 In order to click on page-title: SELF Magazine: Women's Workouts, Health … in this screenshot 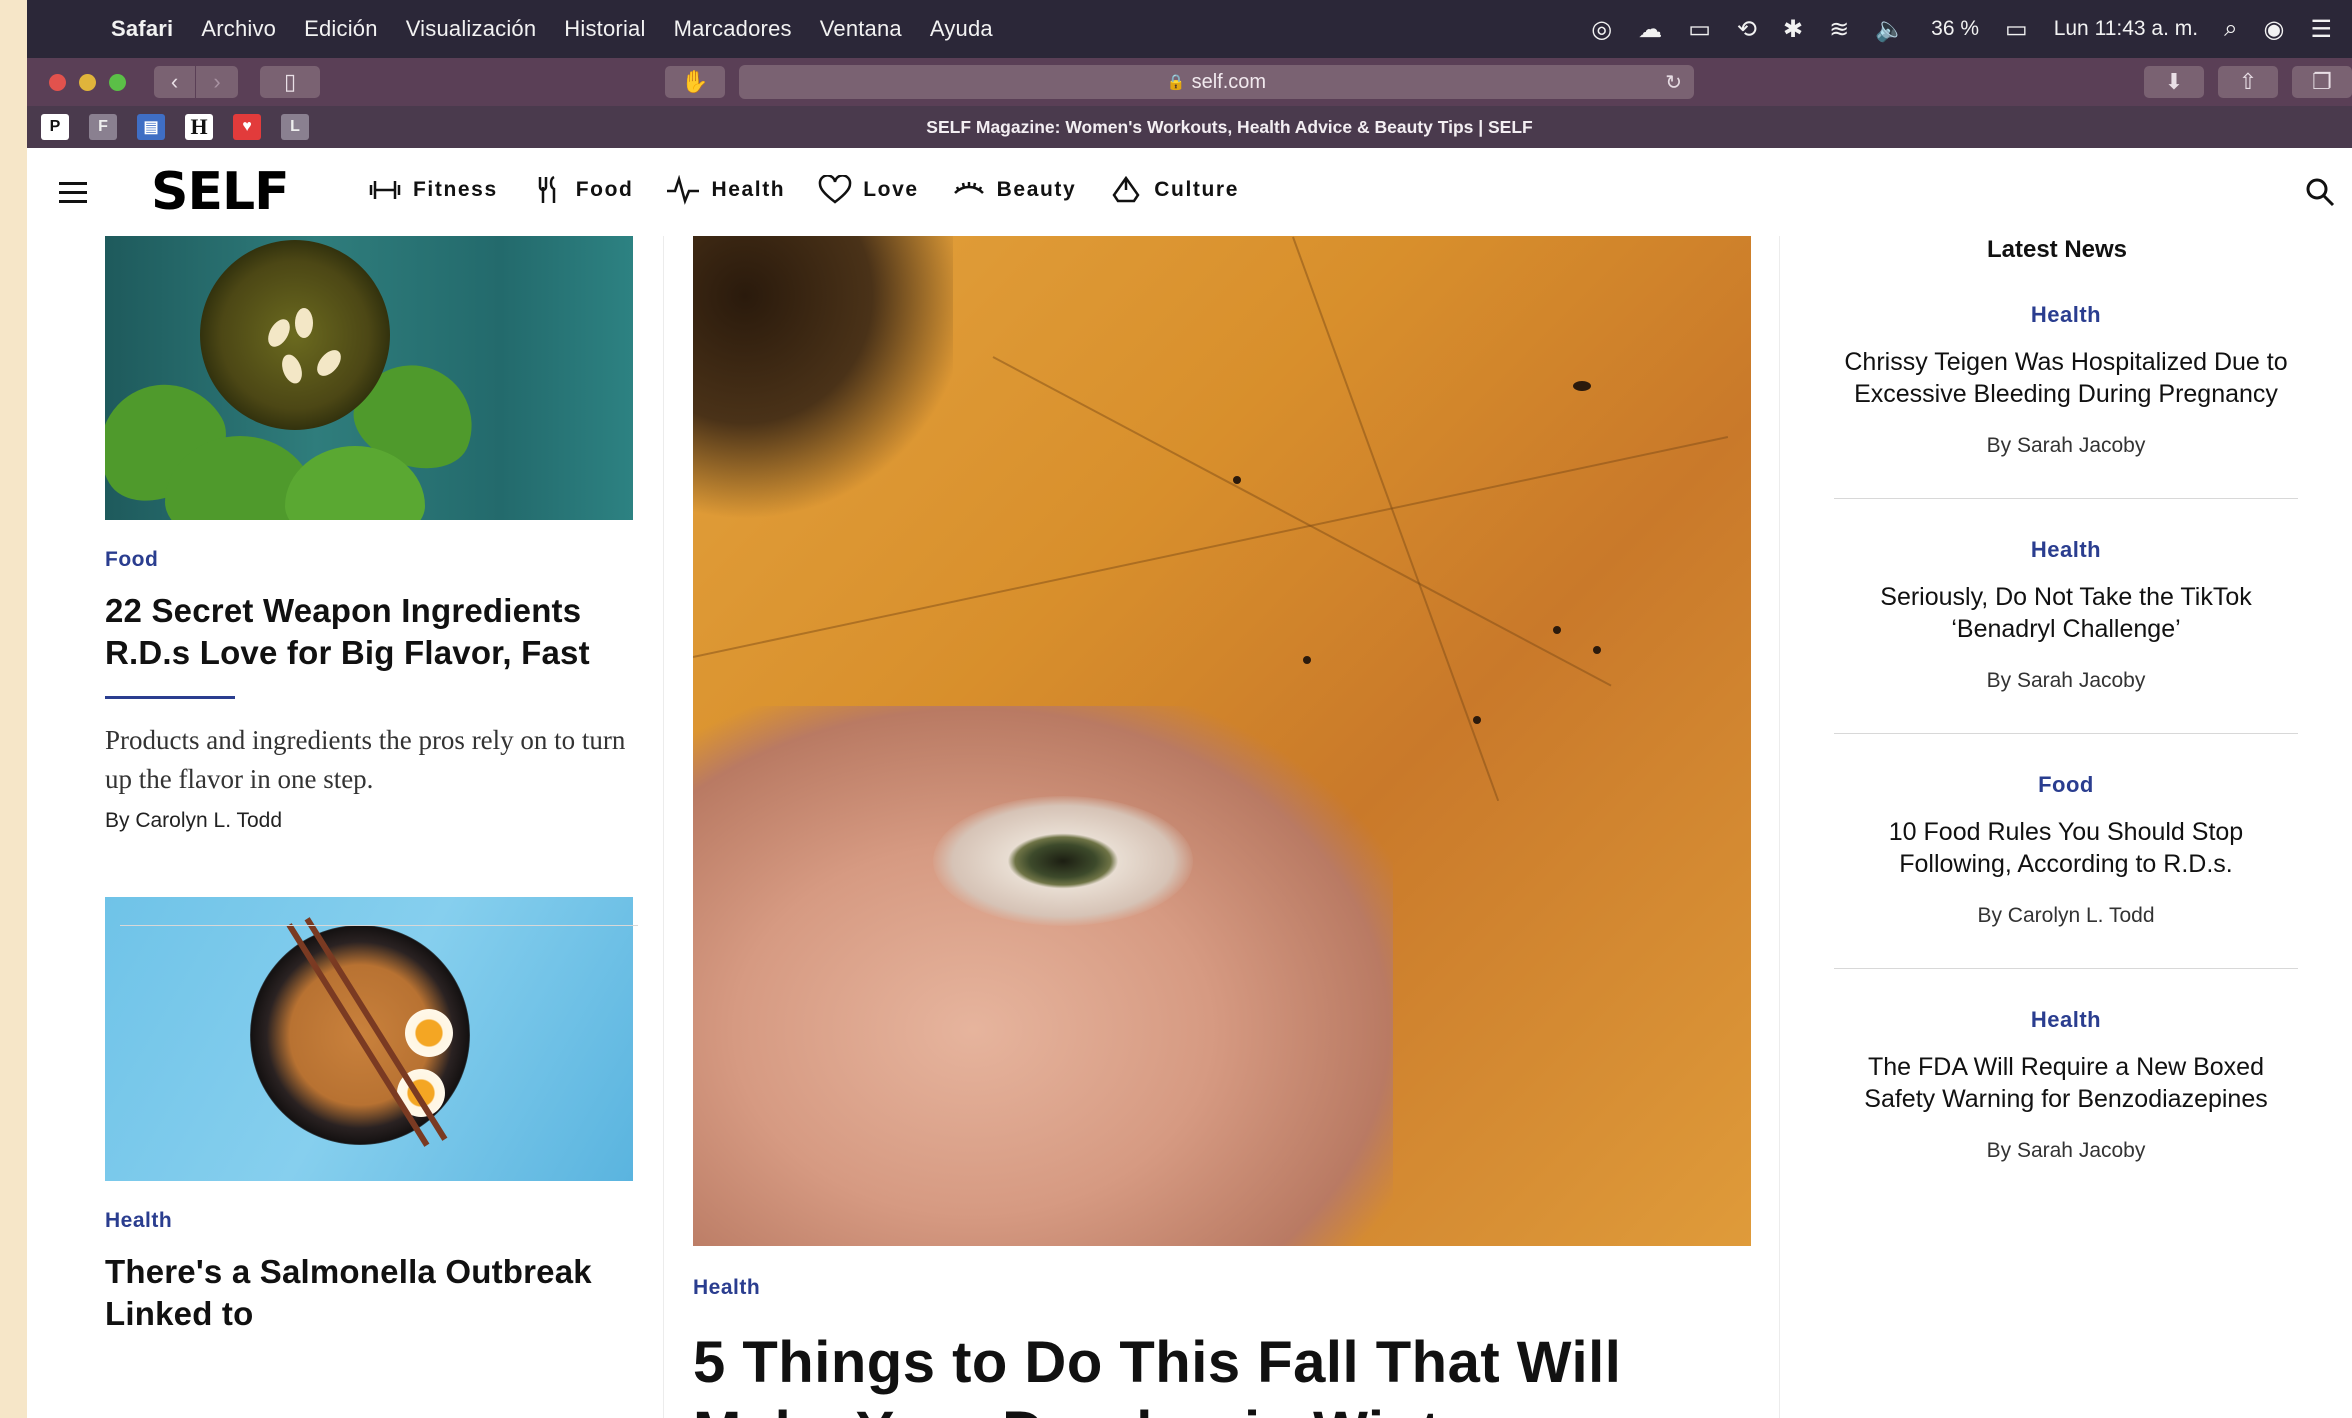, I will do `click(1229, 127)`.